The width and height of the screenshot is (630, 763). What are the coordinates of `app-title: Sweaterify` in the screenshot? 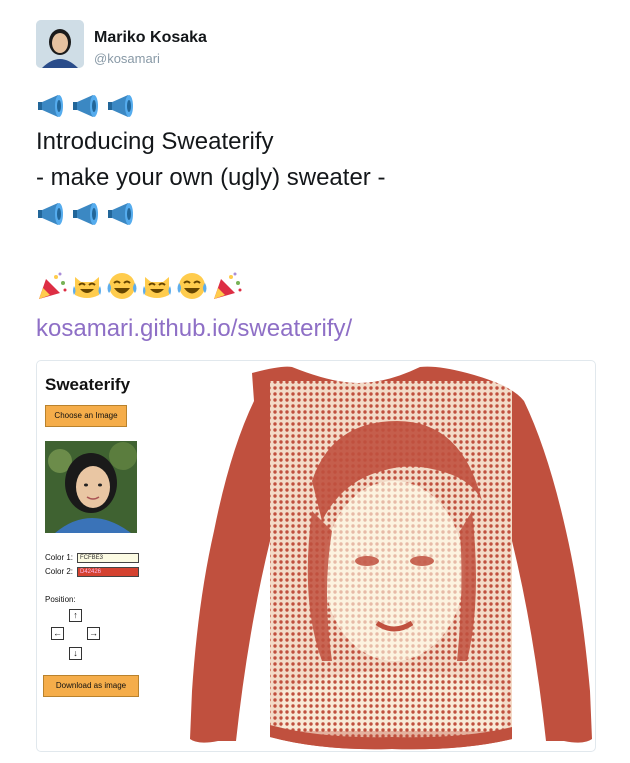 It's located at (88, 384).